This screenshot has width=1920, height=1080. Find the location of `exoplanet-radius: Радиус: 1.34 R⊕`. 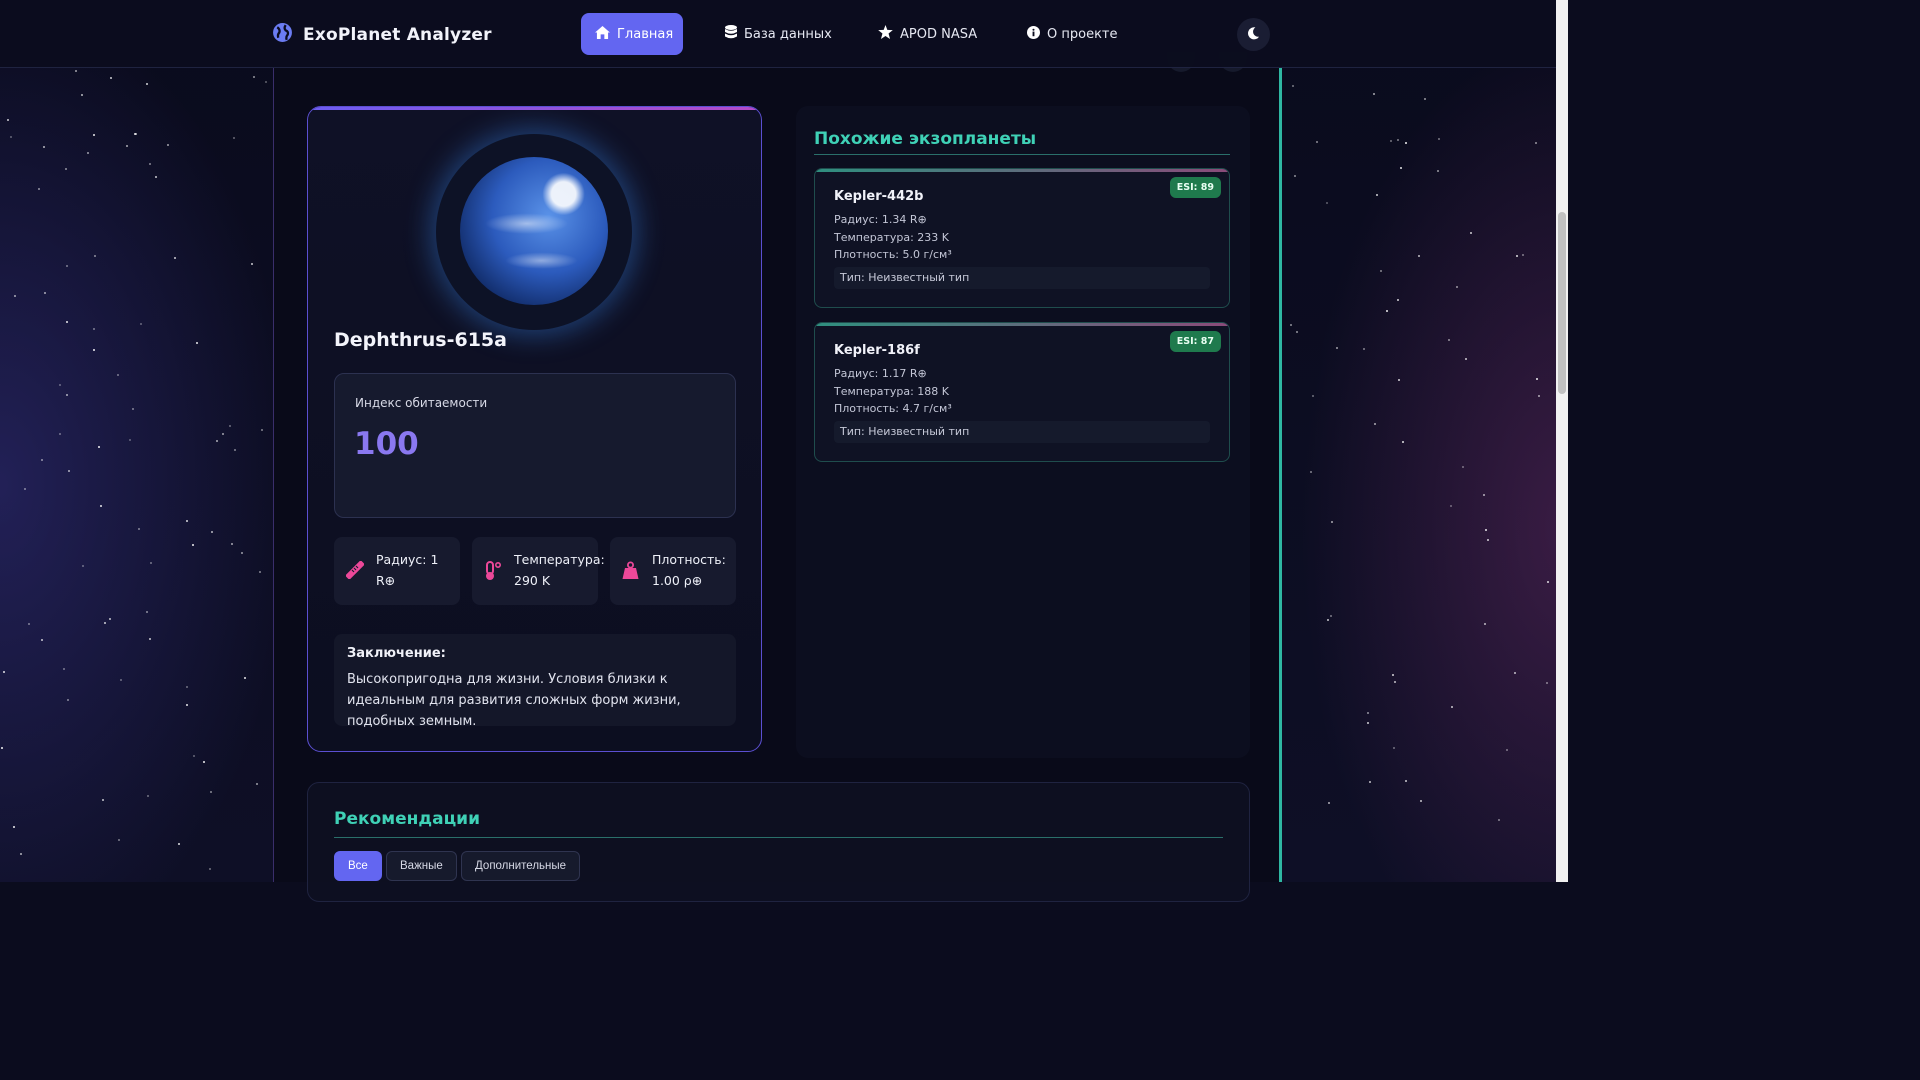

exoplanet-radius: Радиус: 1.34 R⊕ is located at coordinates (880, 219).